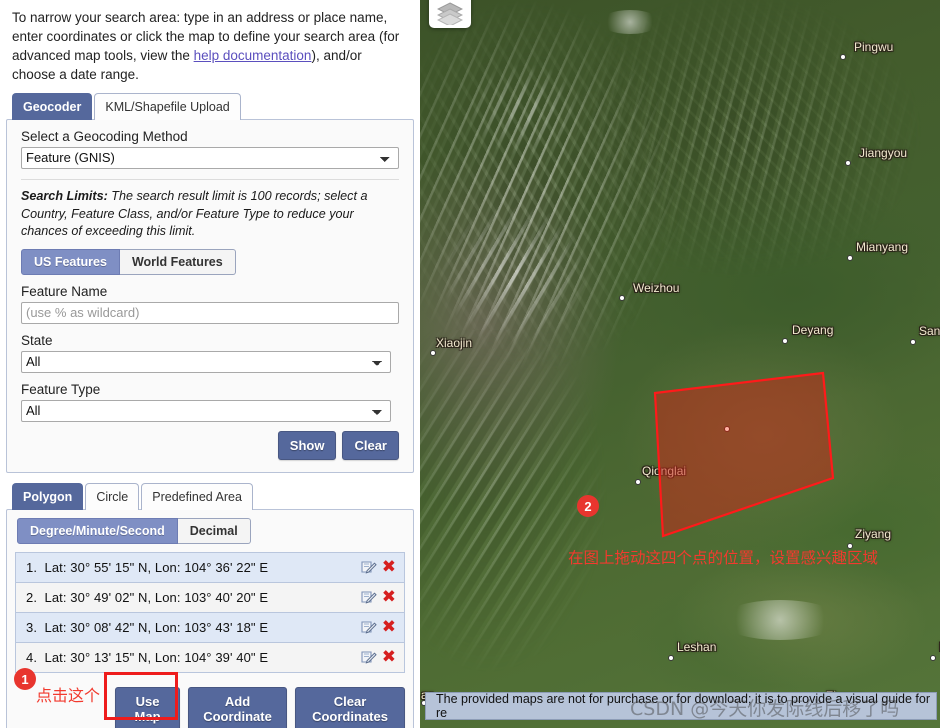  What do you see at coordinates (727, 429) in the screenshot?
I see `chengdu-city-dot` at bounding box center [727, 429].